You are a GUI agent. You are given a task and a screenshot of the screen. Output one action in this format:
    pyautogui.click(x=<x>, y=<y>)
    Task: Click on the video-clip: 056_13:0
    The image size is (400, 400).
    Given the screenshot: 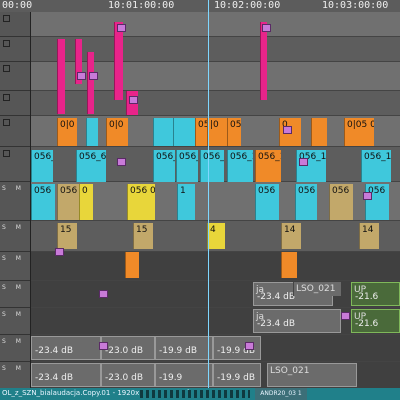 What is the action you would take?
    pyautogui.click(x=164, y=166)
    